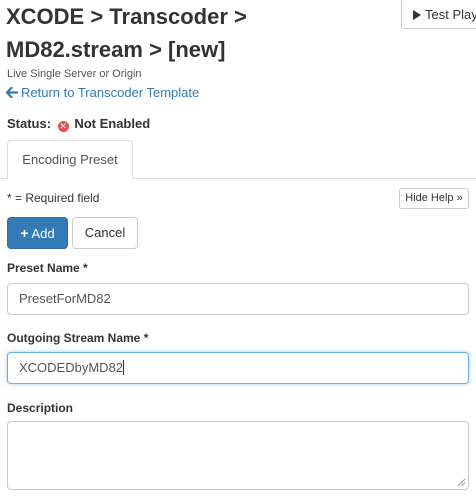 This screenshot has width=476, height=500. I want to click on required-note: * = Required field, so click(53, 198).